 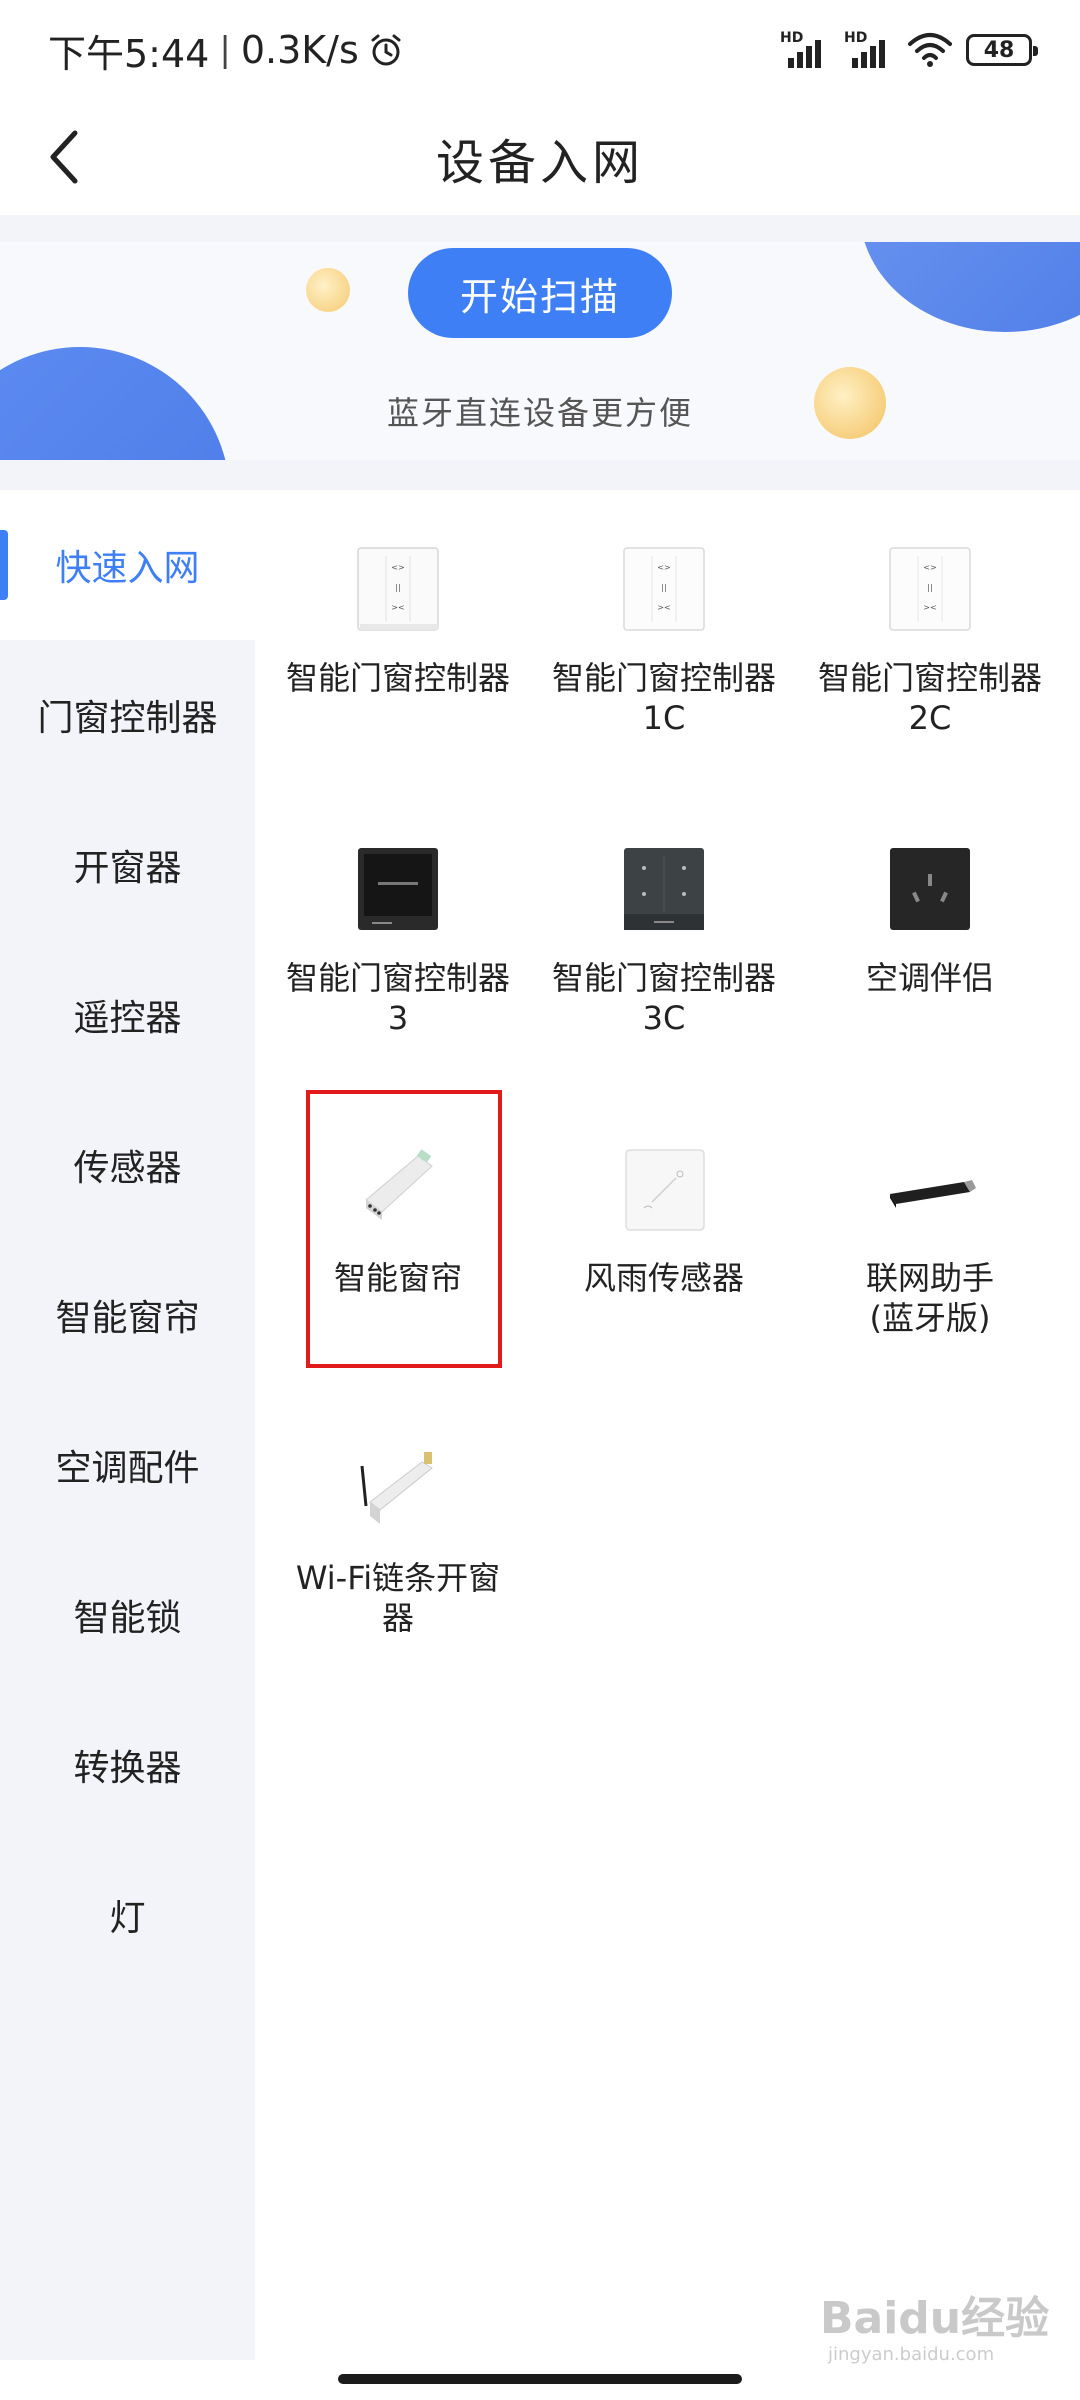 I want to click on device-card: 风雨传感器, so click(x=664, y=1240).